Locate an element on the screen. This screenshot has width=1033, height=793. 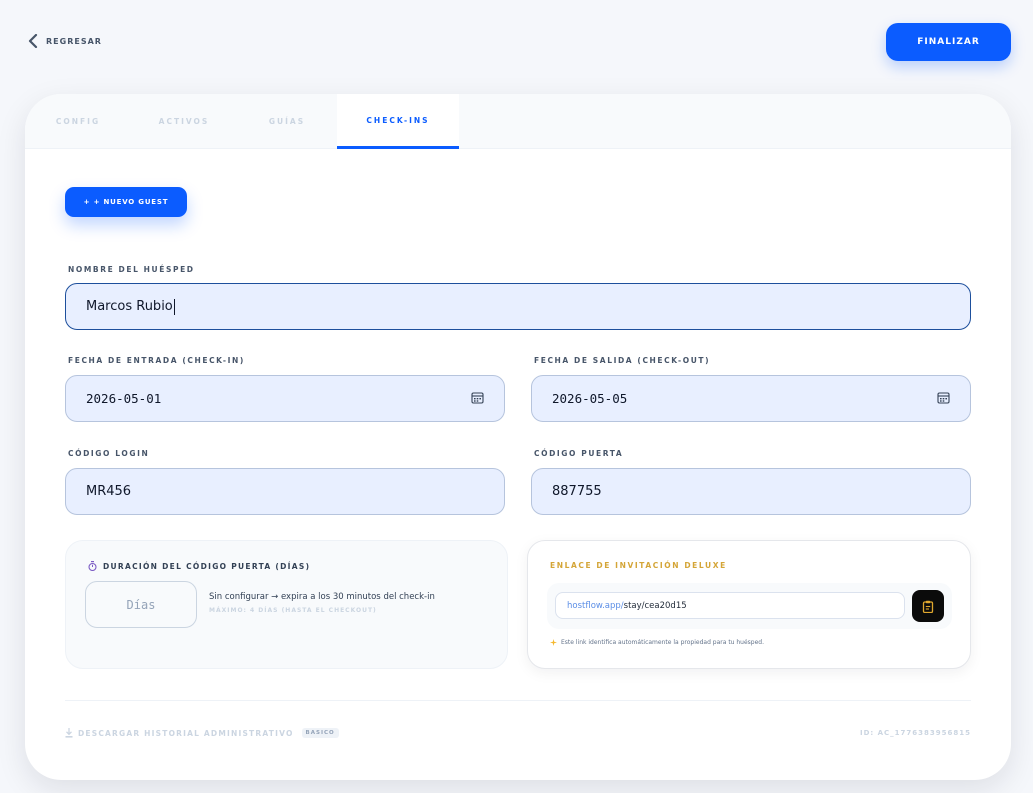
tab-check-ins: CHECK-INS is located at coordinates (398, 121).